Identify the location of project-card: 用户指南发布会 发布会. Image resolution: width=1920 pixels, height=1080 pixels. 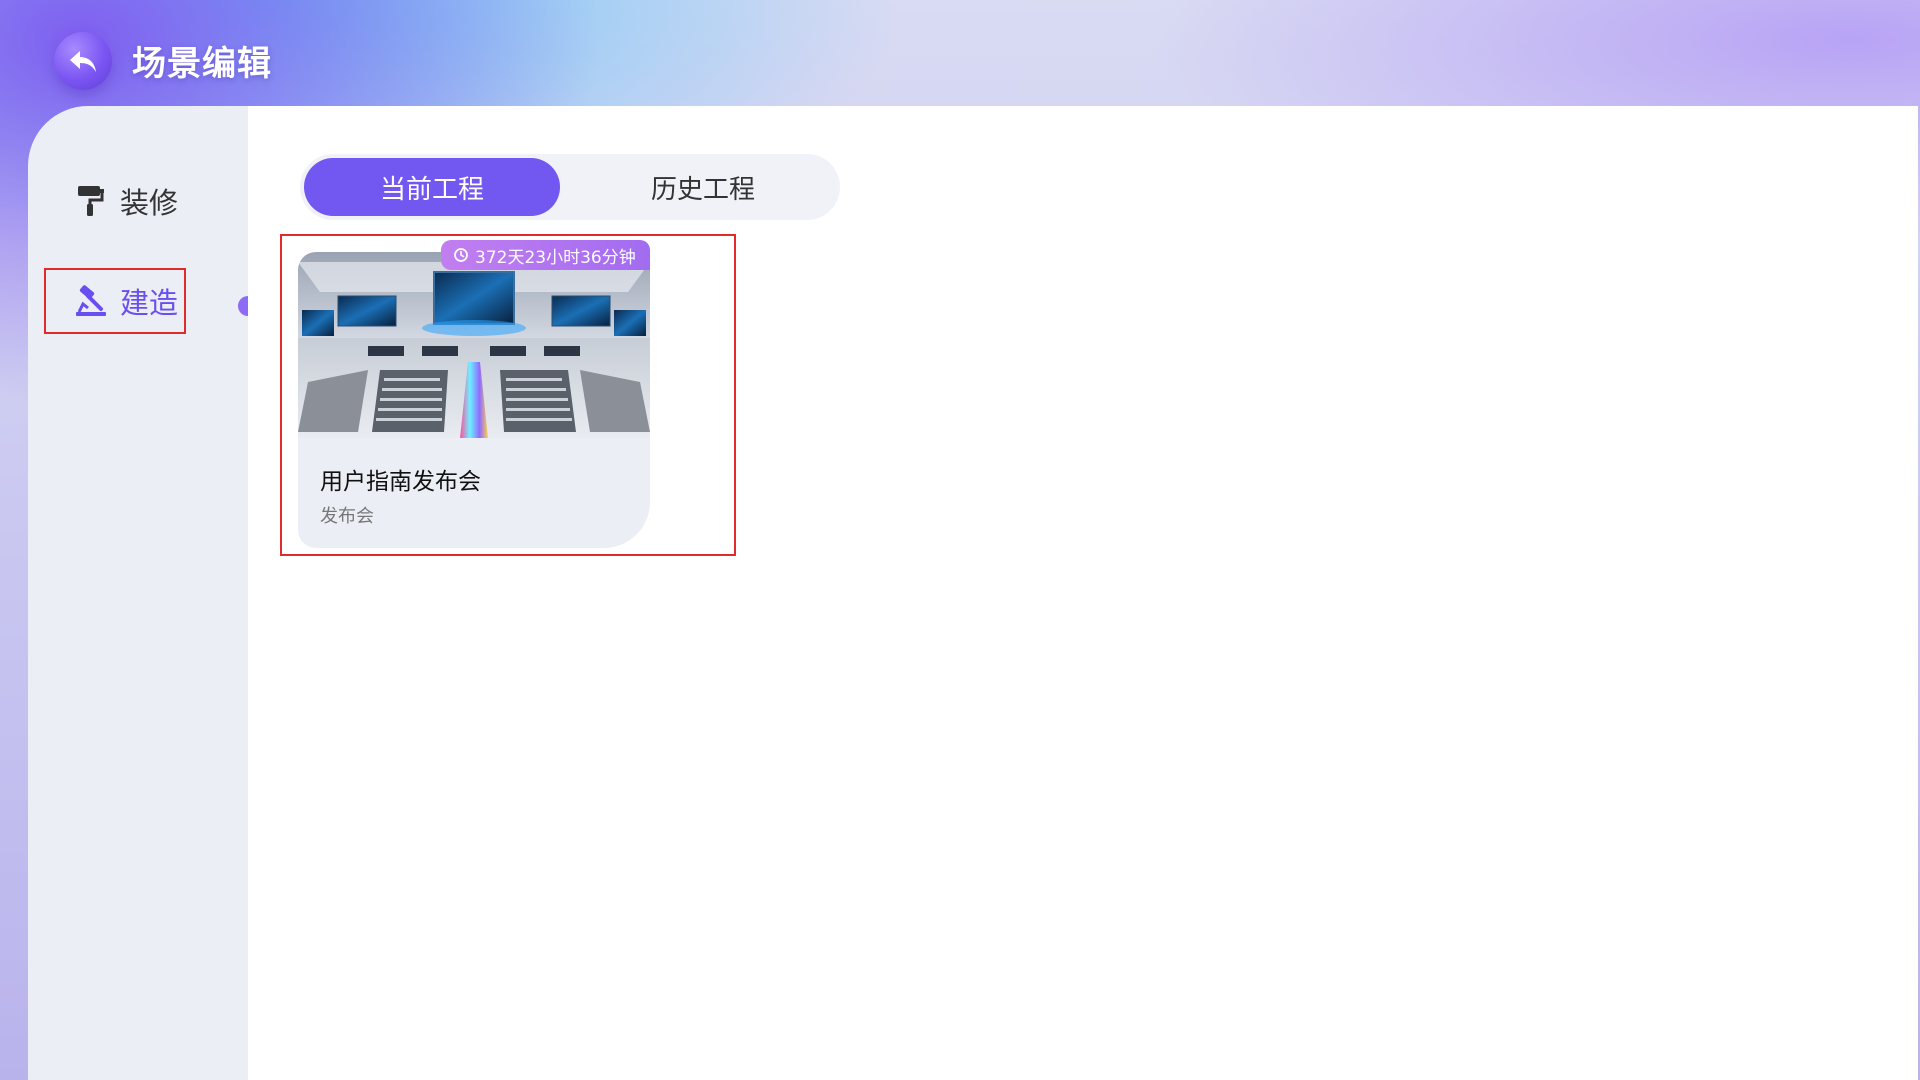
(474, 400).